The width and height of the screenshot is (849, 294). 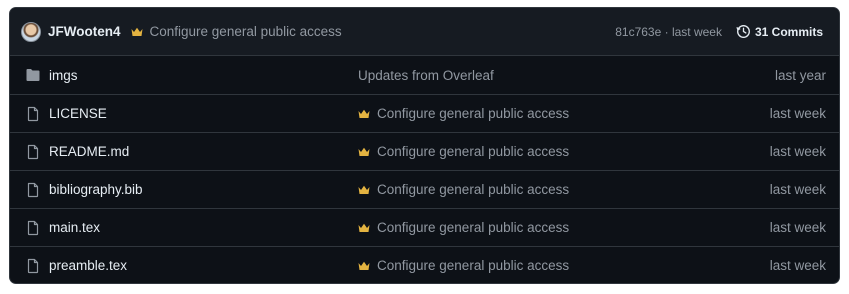 I want to click on file-name-link: LICENSE, so click(x=78, y=113).